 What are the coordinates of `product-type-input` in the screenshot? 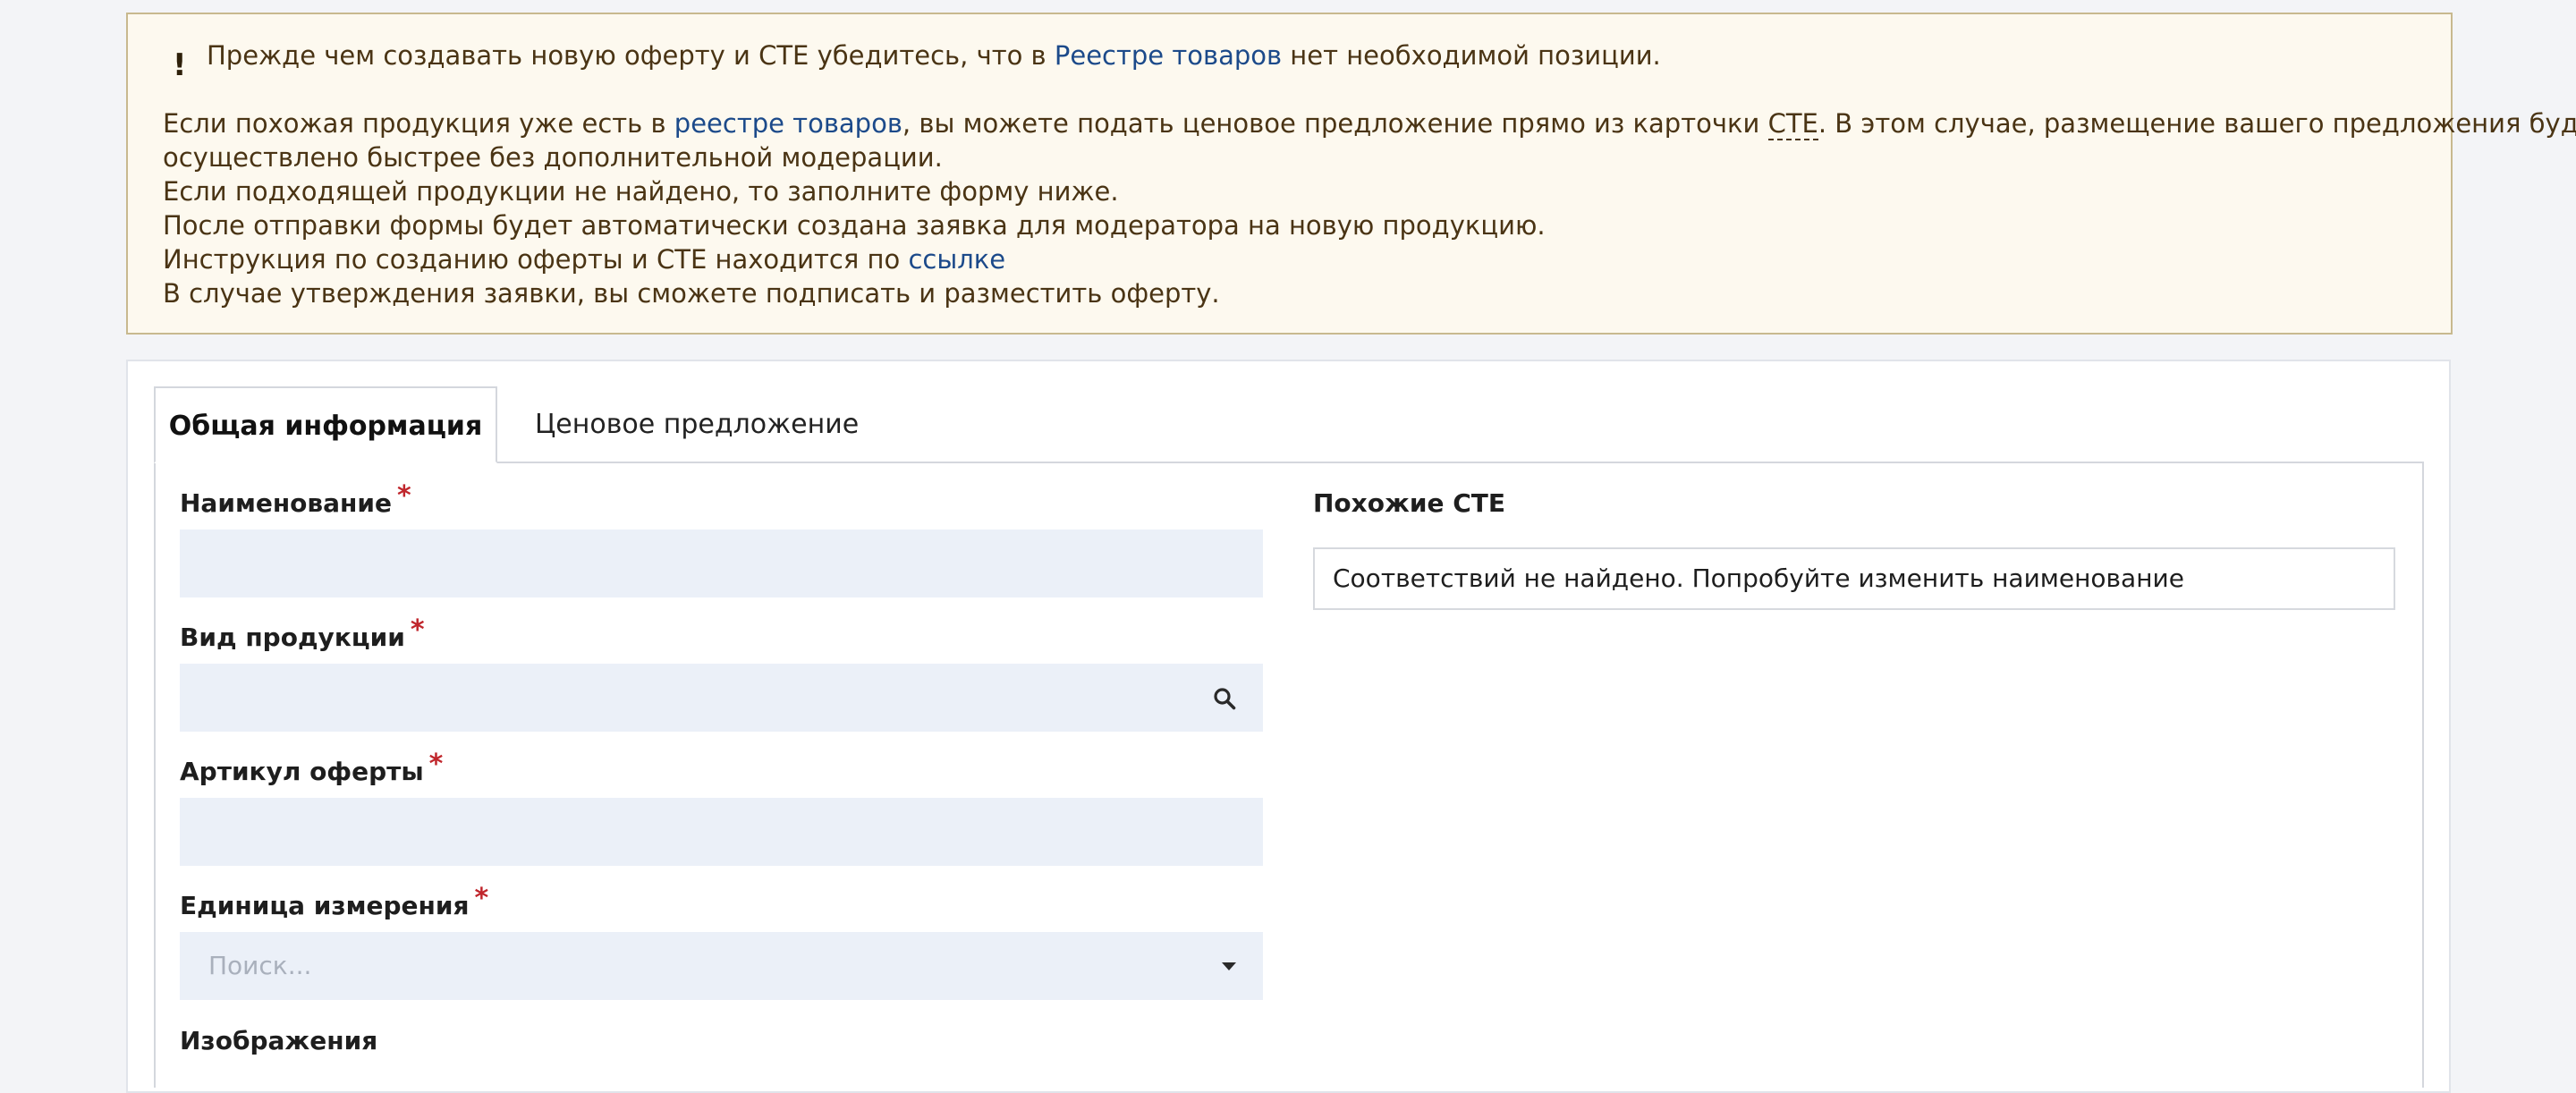 It's located at (721, 698).